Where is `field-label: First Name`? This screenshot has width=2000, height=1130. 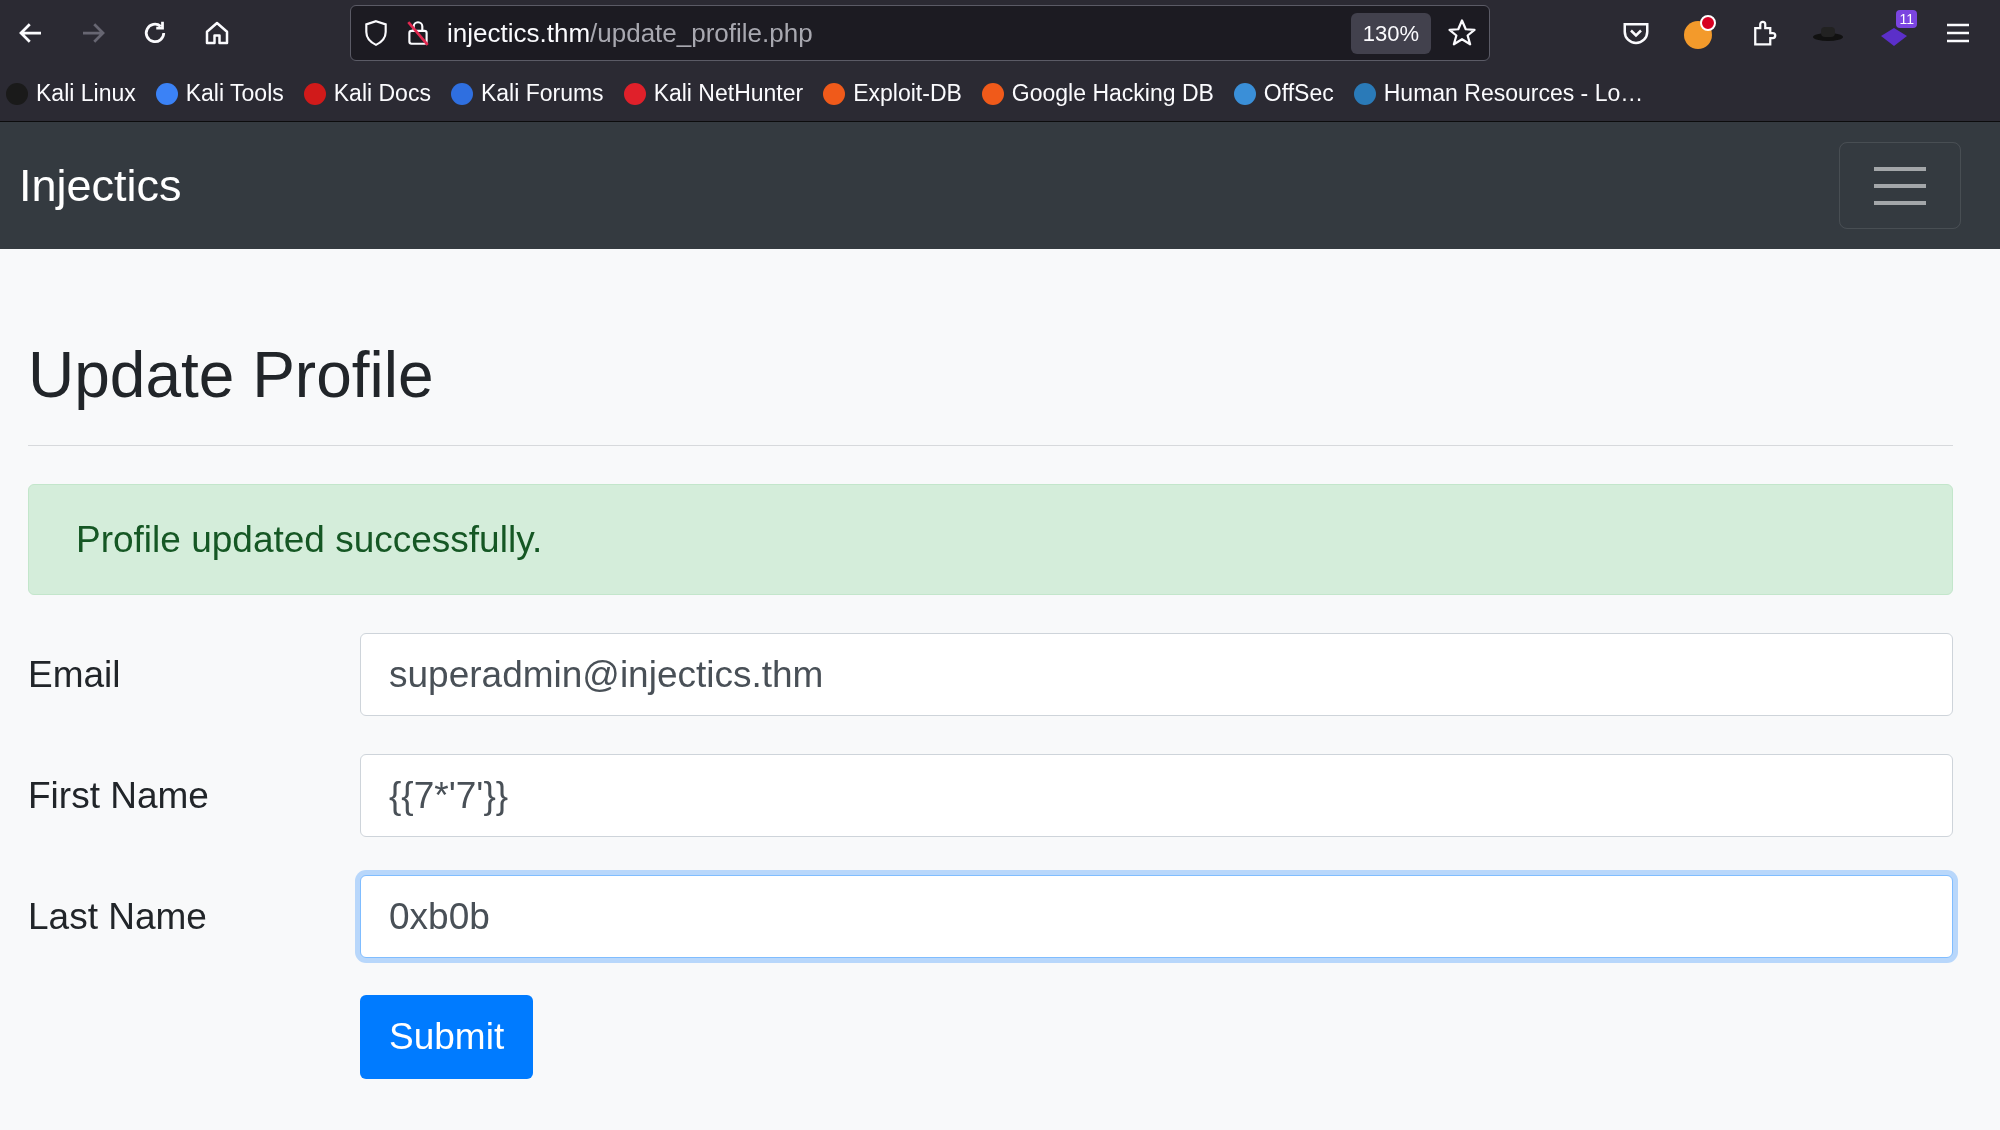 field-label: First Name is located at coordinates (119, 795).